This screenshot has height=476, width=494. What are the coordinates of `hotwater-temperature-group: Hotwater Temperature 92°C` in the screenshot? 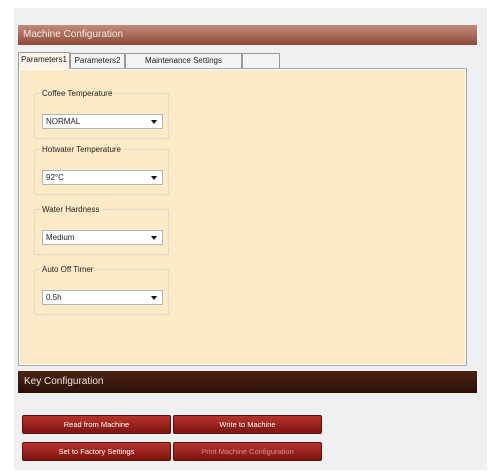 It's located at (101, 169).